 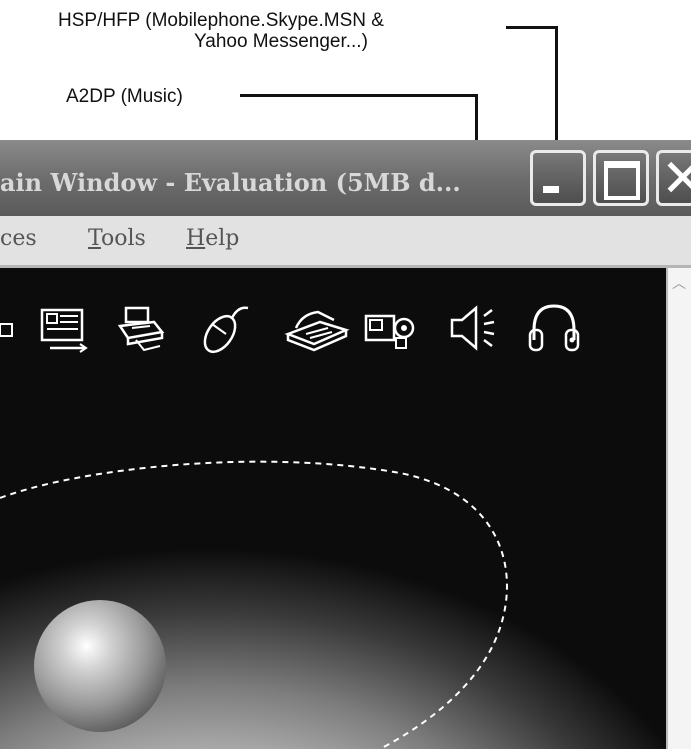 What do you see at coordinates (679, 283) in the screenshot?
I see `scroll-up-arrow-icon: ︿` at bounding box center [679, 283].